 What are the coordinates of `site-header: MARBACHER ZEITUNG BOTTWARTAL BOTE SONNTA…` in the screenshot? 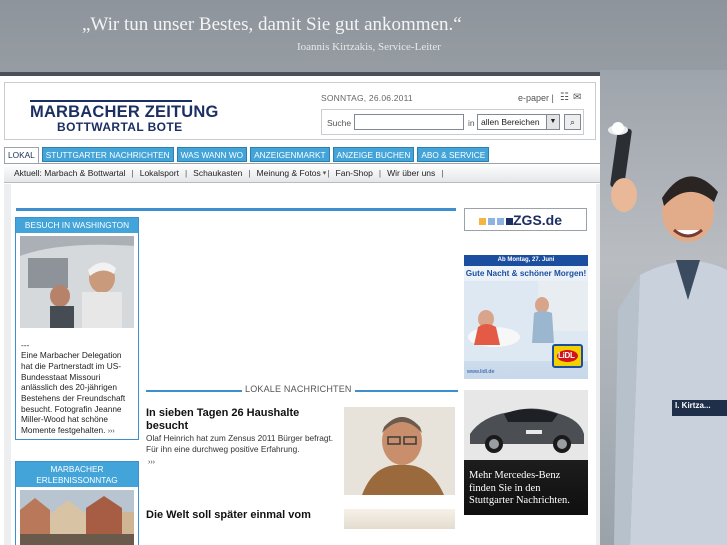 It's located at (300, 111).